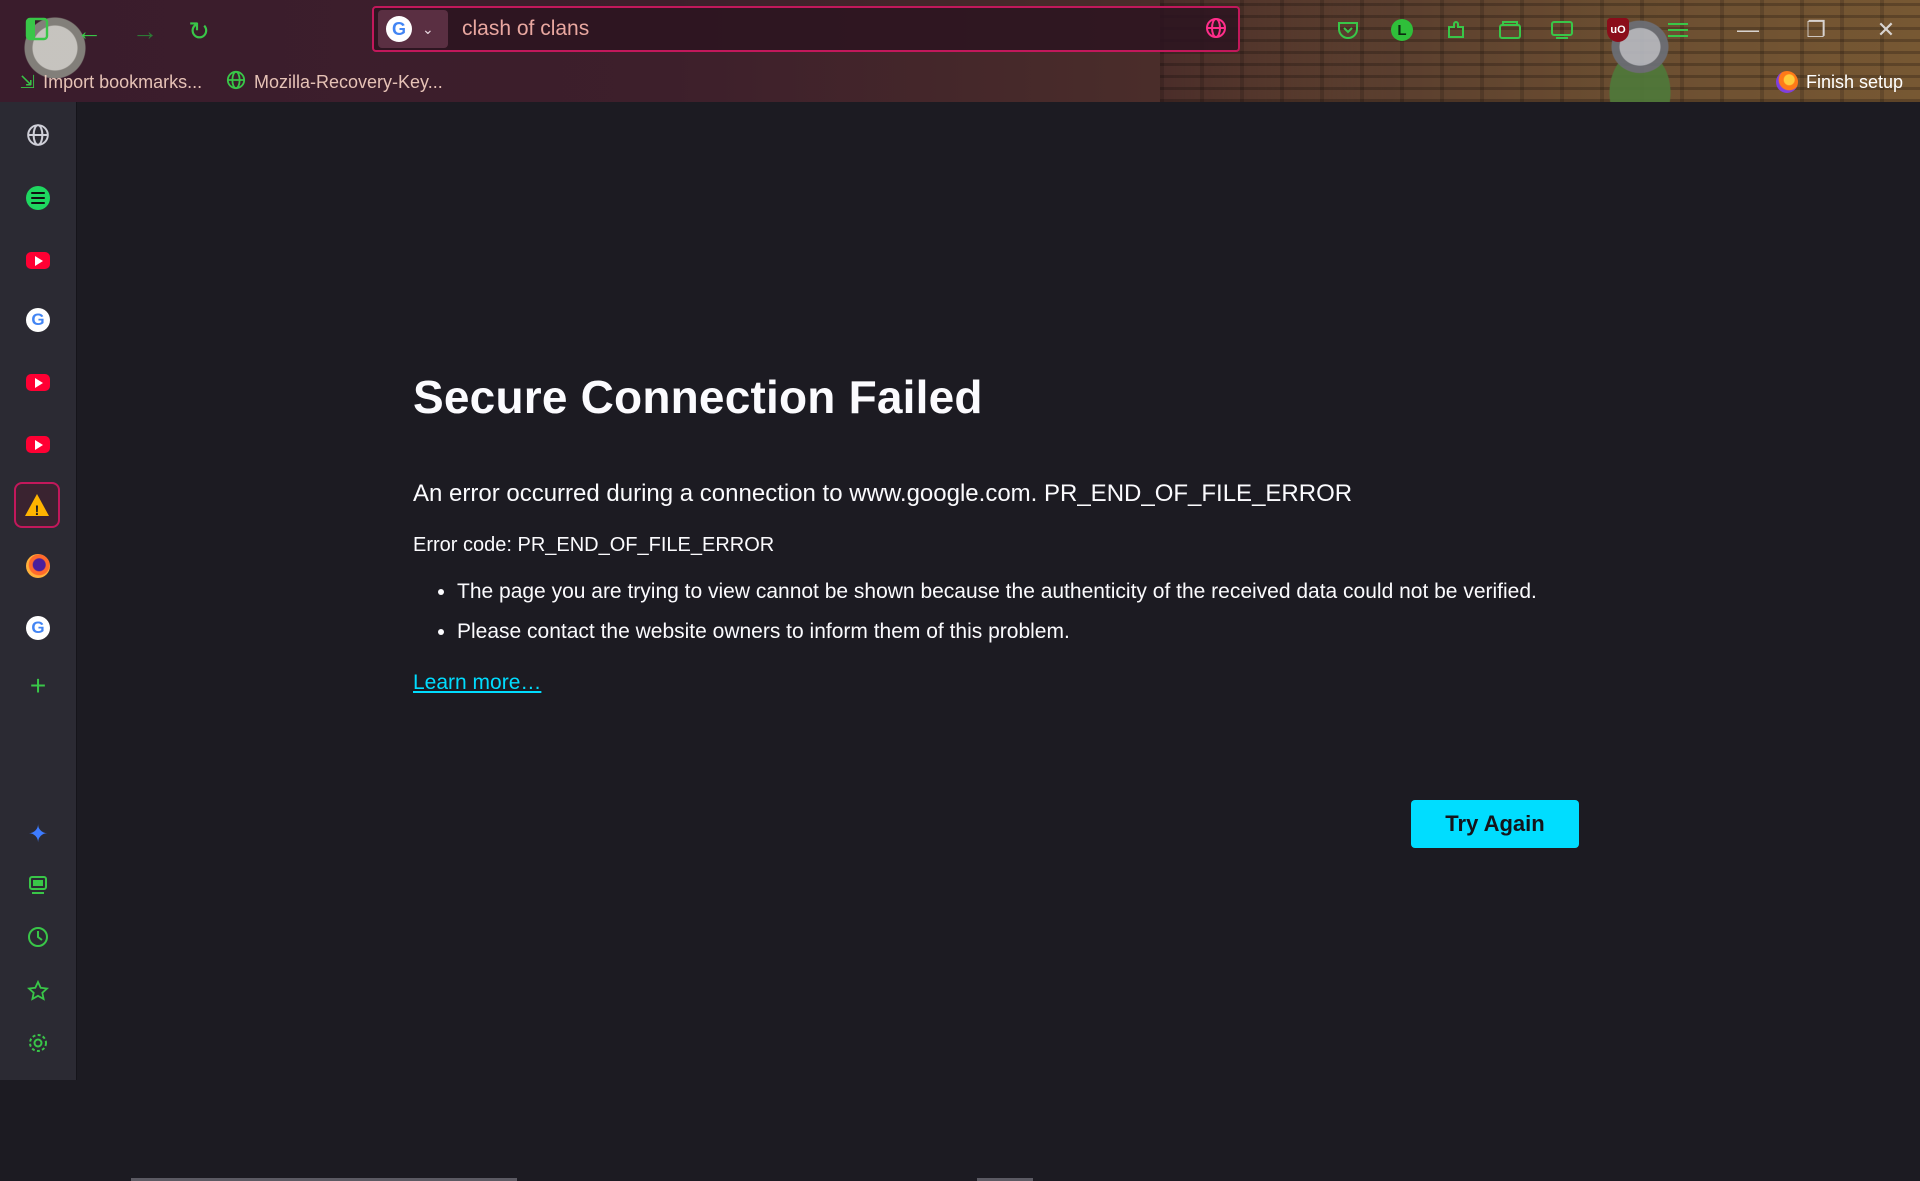 The height and width of the screenshot is (1181, 1920). What do you see at coordinates (1495, 824) in the screenshot?
I see `try-again-button: Try Again` at bounding box center [1495, 824].